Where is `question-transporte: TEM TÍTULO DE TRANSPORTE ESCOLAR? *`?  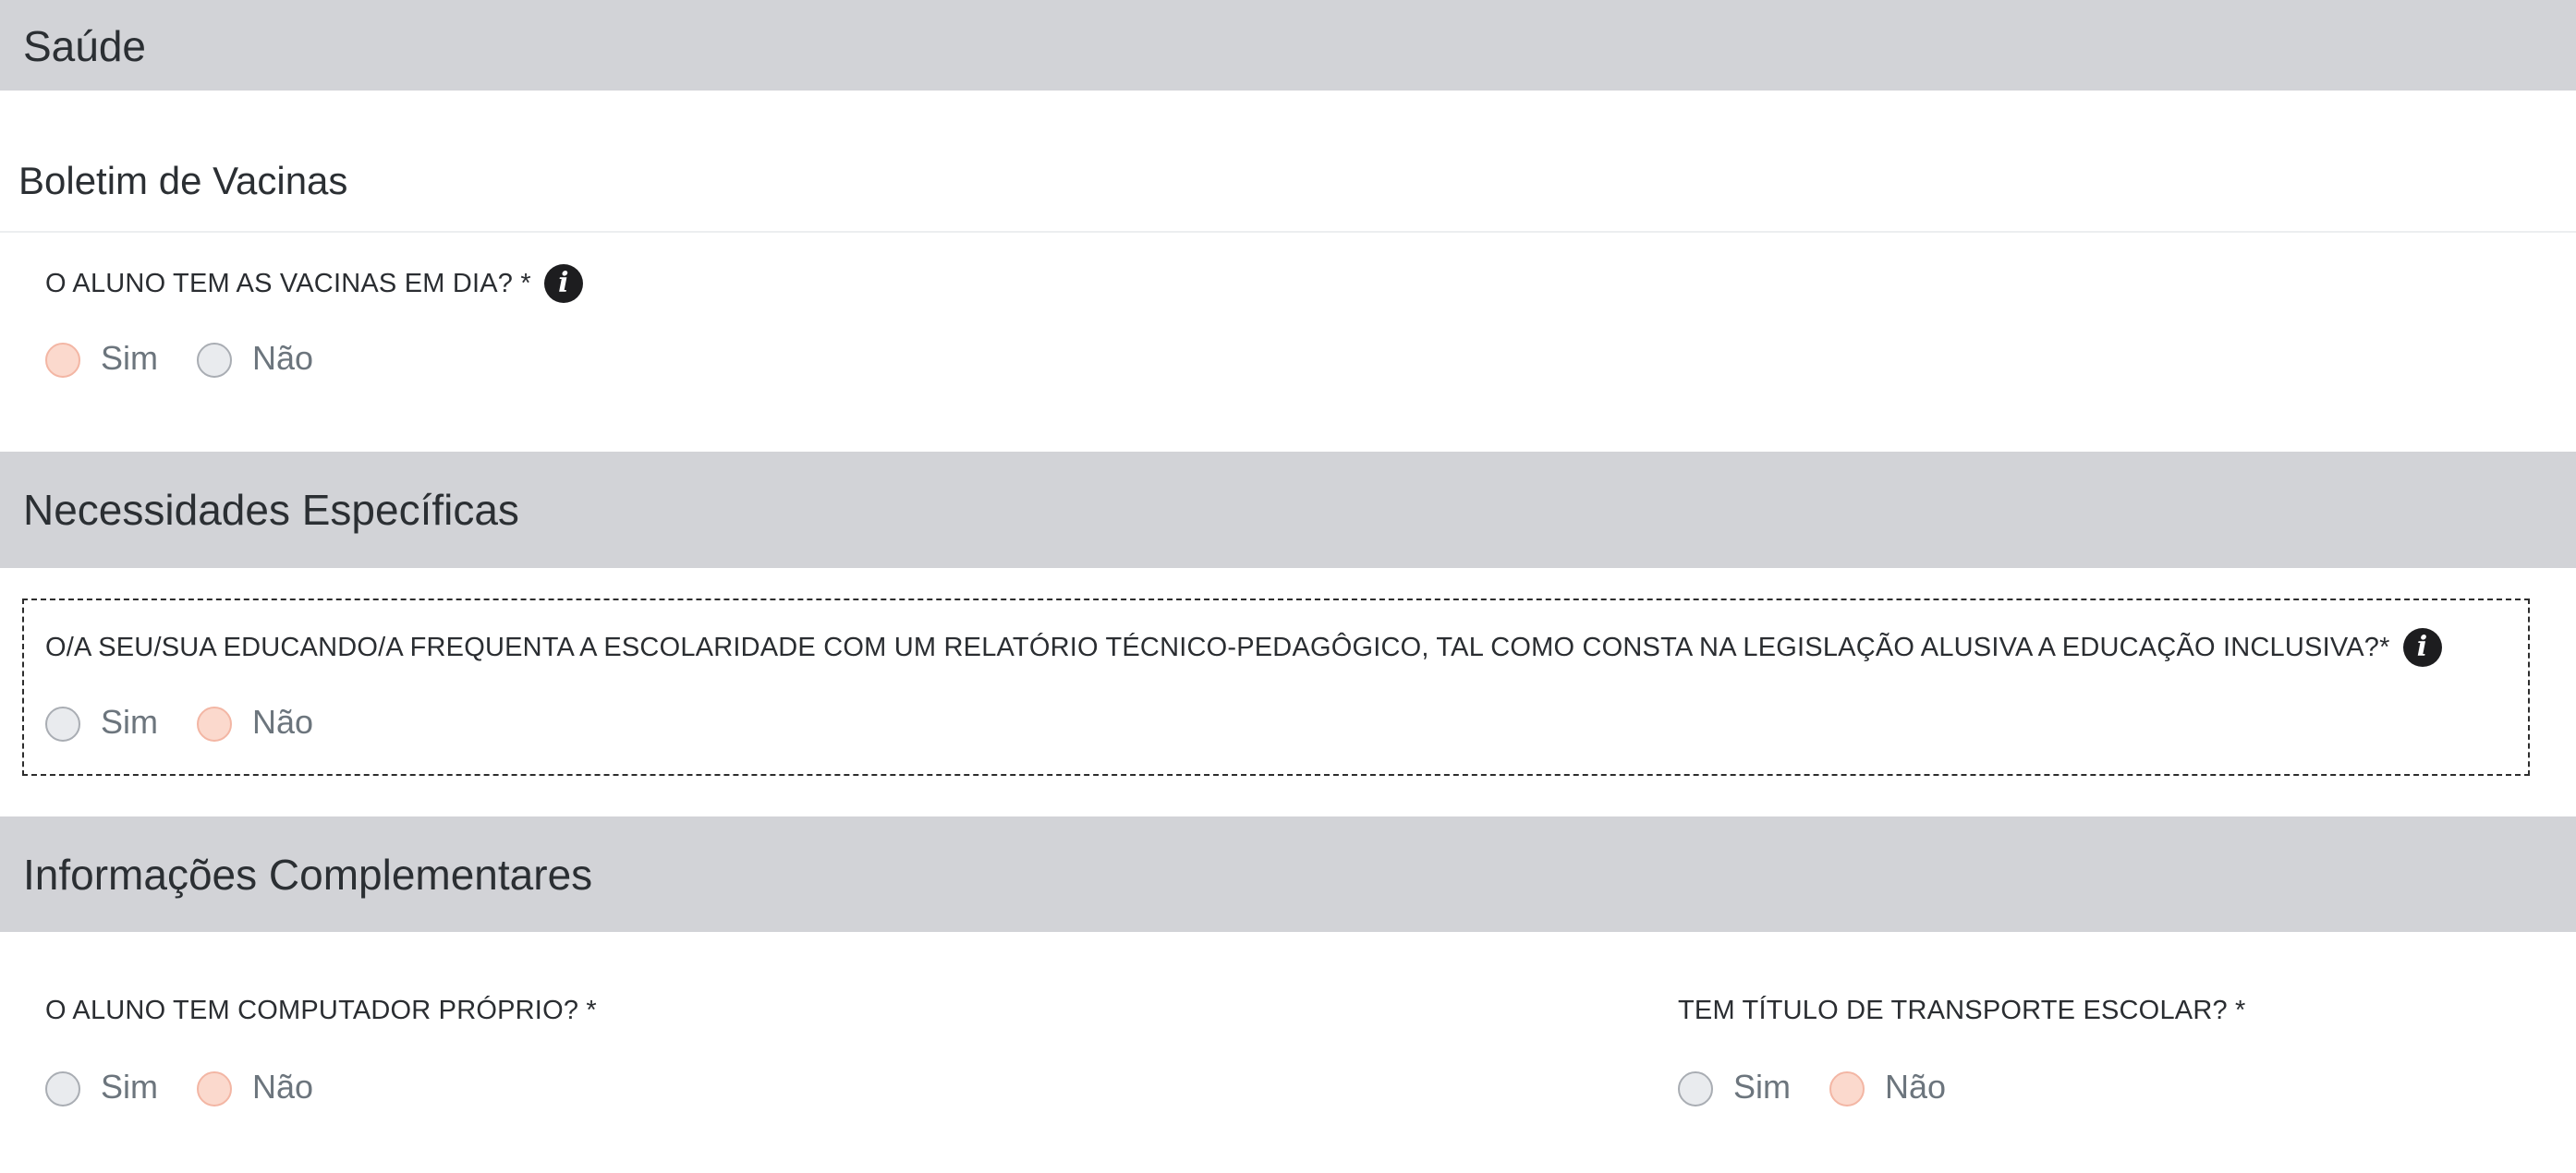
question-transporte: TEM TÍTULO DE TRANSPORTE ESCOLAR? * is located at coordinates (1962, 1011).